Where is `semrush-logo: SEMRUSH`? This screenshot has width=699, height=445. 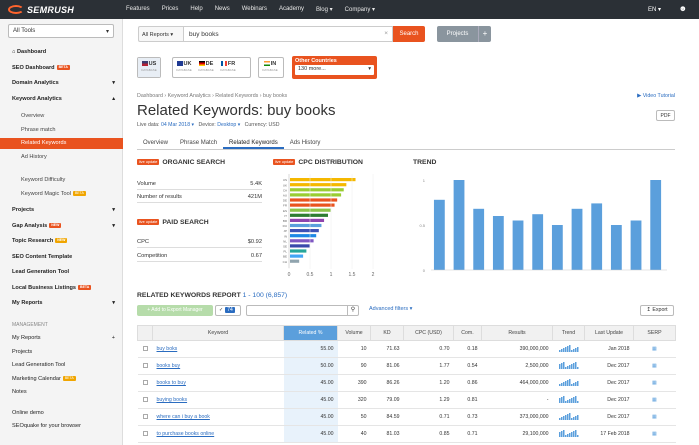
semrush-logo: SEMRUSH is located at coordinates (41, 9).